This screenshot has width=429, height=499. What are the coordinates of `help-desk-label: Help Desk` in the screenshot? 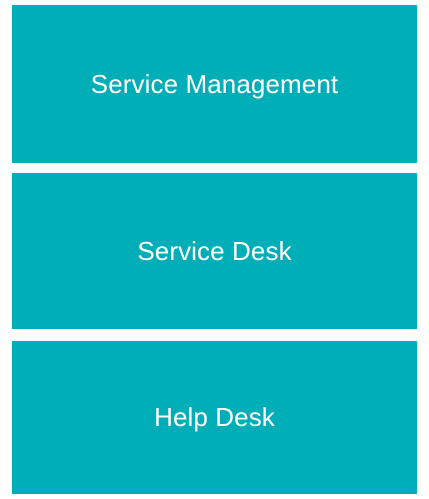 It's located at (214, 417).